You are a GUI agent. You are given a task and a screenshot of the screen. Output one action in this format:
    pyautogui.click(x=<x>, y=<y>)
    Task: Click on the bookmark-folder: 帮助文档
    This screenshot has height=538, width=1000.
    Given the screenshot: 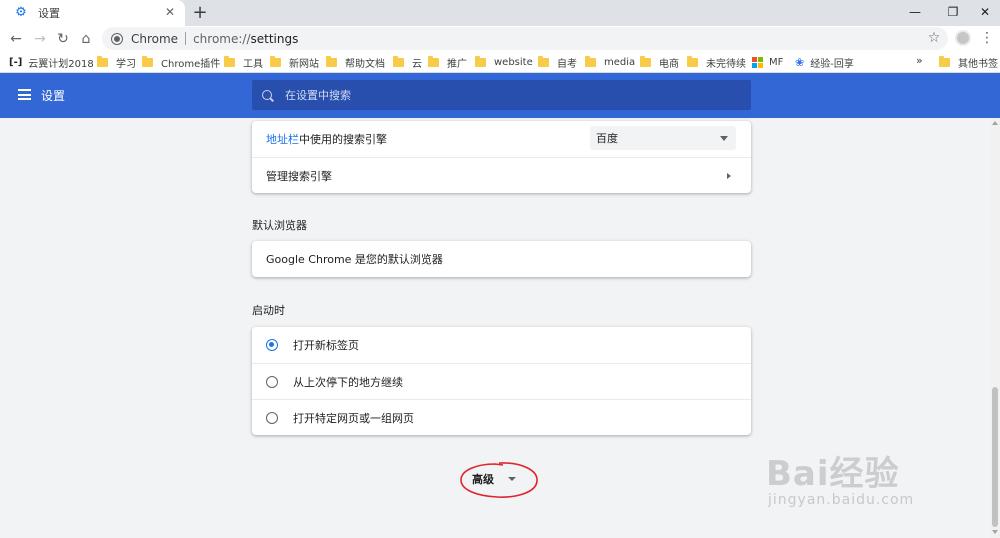 What is the action you would take?
    pyautogui.click(x=355, y=62)
    